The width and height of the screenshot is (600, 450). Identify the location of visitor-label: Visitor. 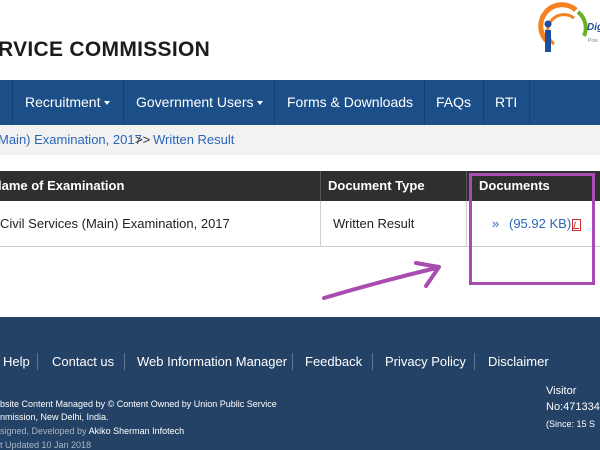
(561, 391).